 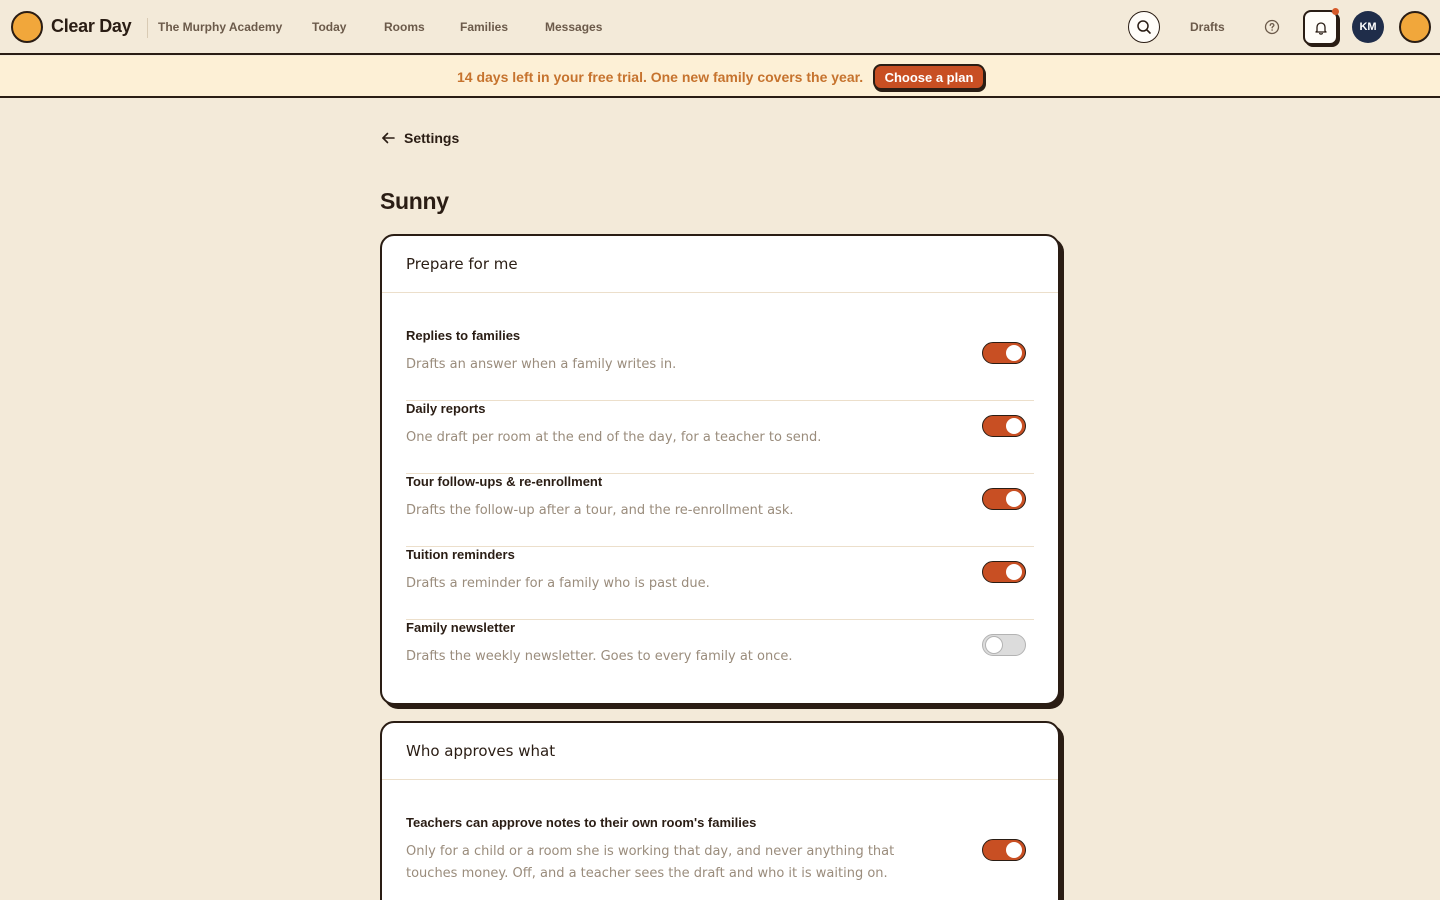 I want to click on search-icon, so click(x=1144, y=27).